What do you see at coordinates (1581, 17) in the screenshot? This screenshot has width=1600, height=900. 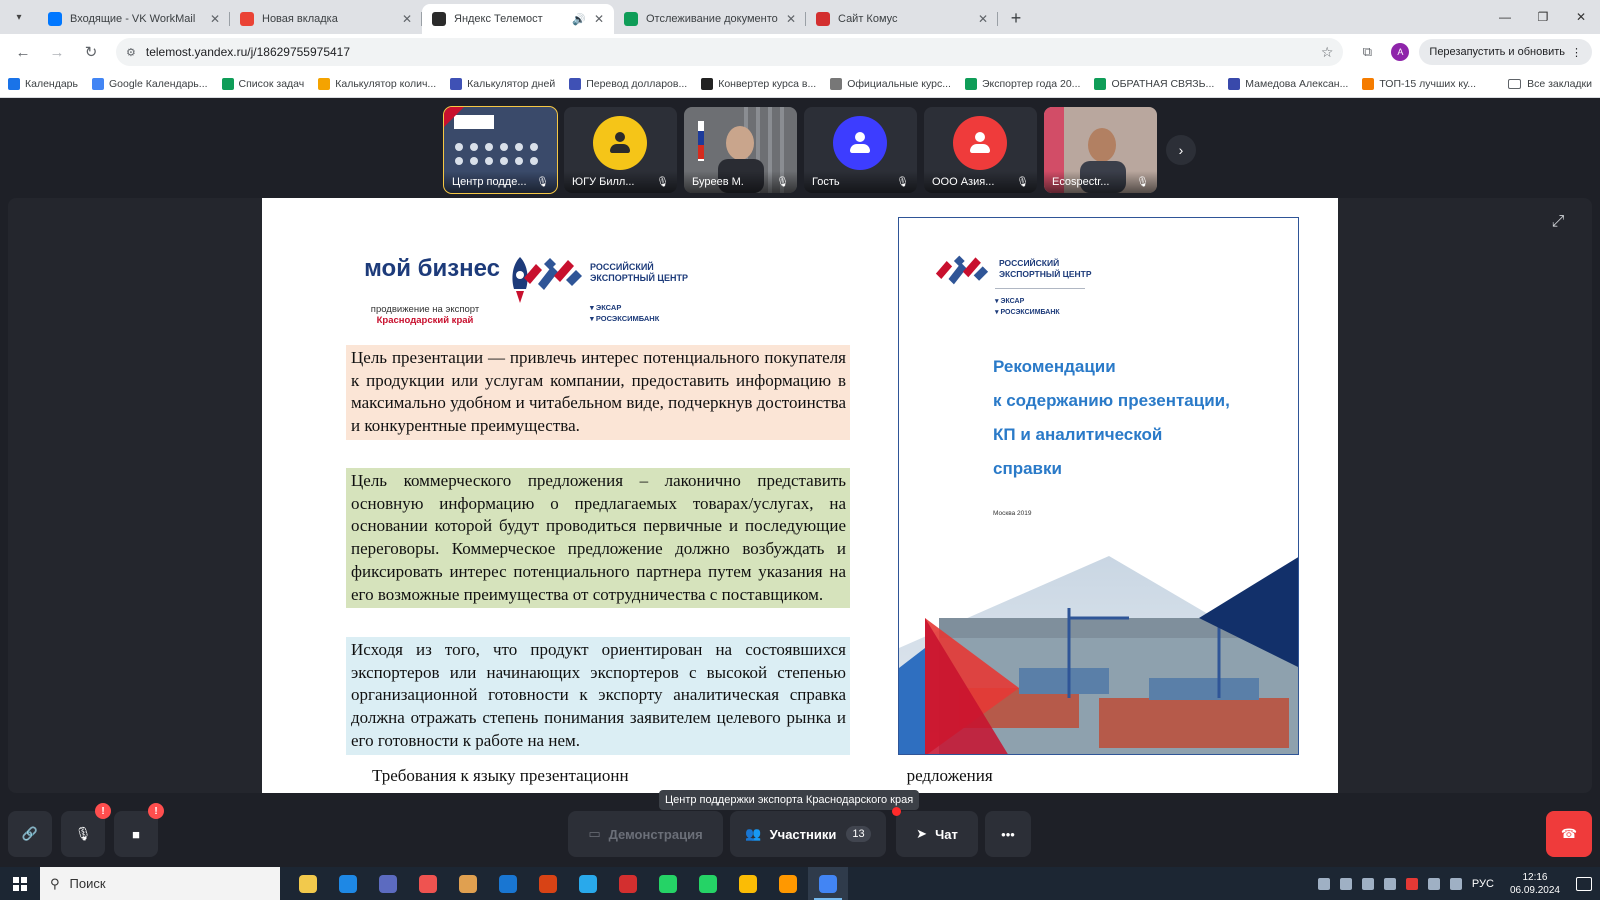 I see `close-window-button: ✕` at bounding box center [1581, 17].